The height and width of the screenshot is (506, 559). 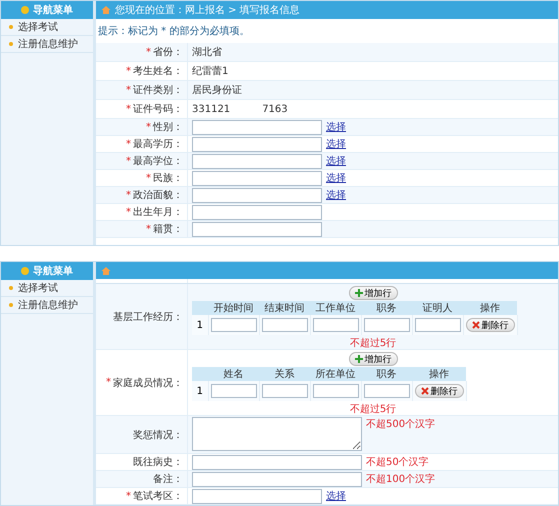 What do you see at coordinates (168, 178) in the screenshot?
I see `label-text: 民族：` at bounding box center [168, 178].